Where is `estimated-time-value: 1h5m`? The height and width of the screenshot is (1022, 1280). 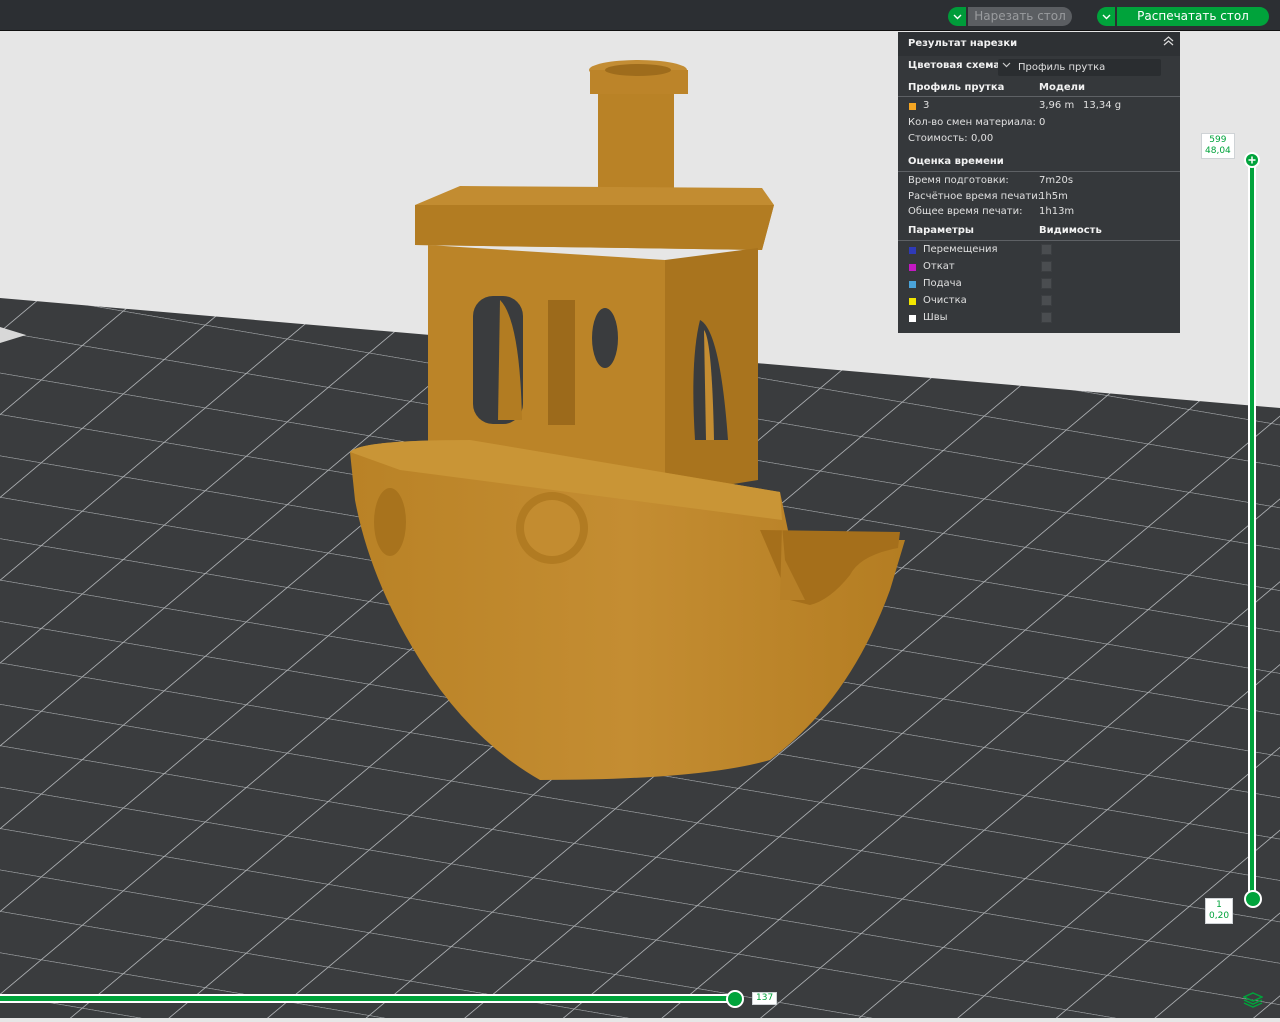 estimated-time-value: 1h5m is located at coordinates (1053, 196).